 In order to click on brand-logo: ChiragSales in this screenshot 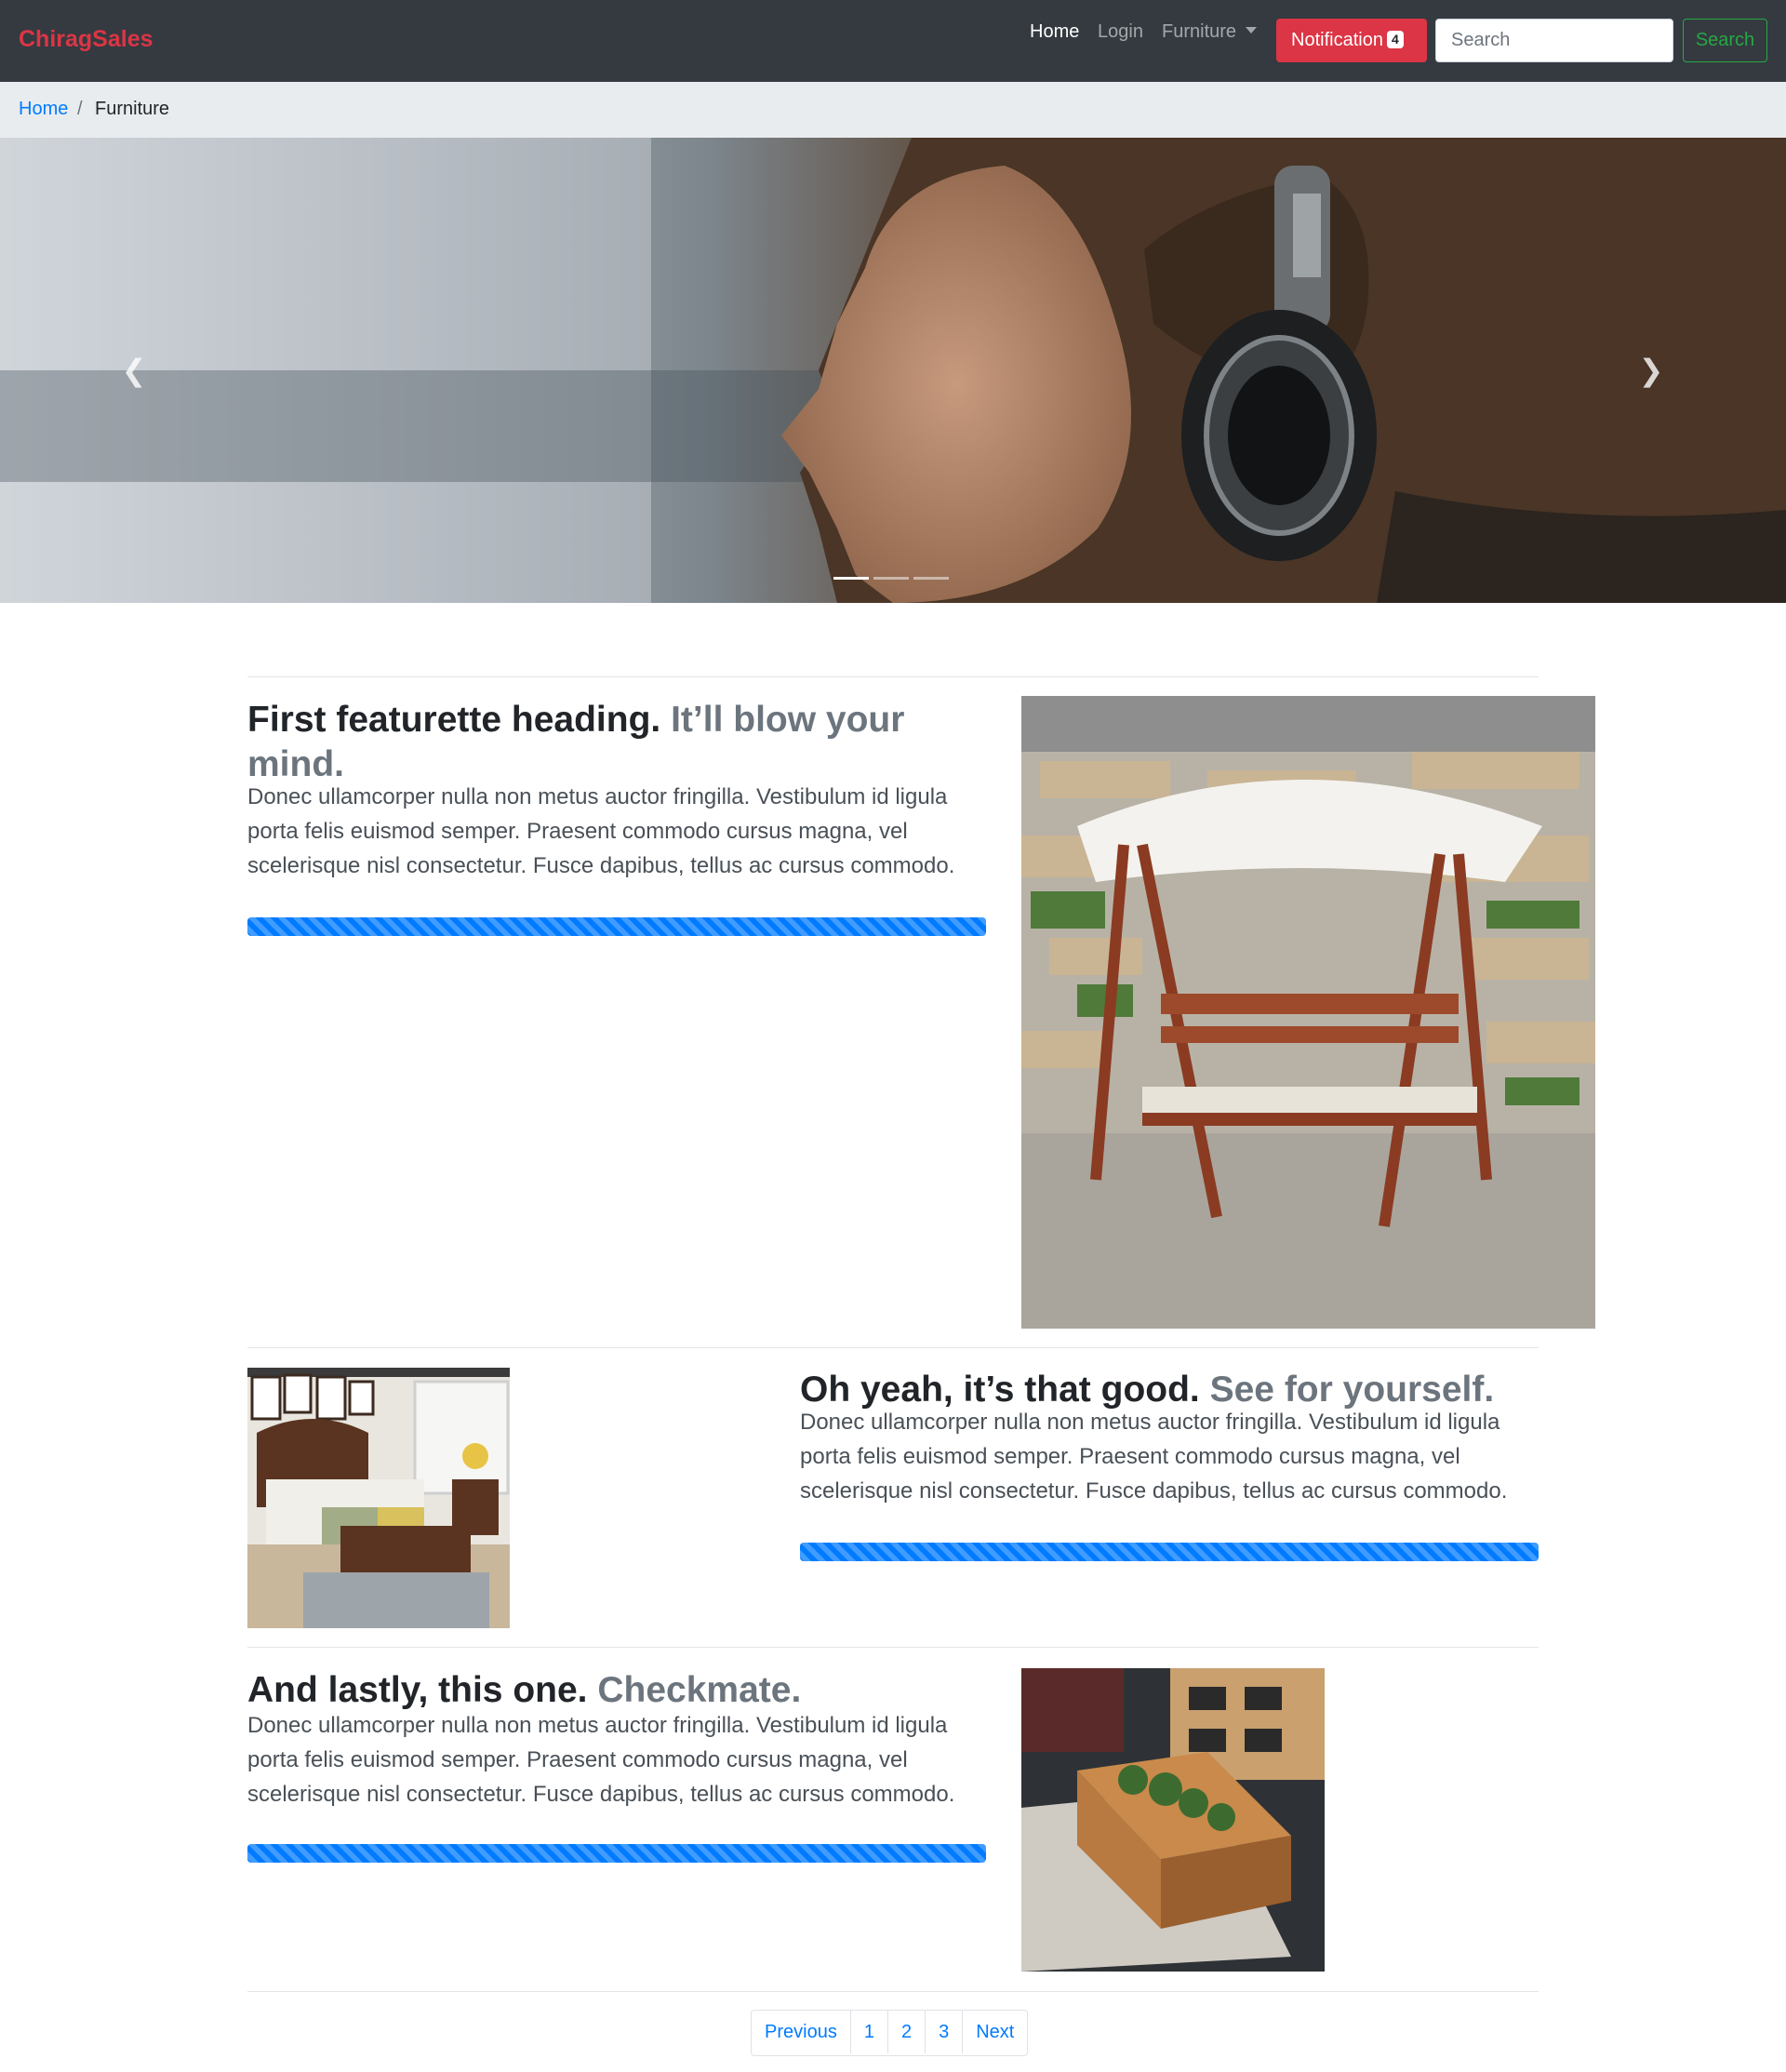, I will do `click(86, 40)`.